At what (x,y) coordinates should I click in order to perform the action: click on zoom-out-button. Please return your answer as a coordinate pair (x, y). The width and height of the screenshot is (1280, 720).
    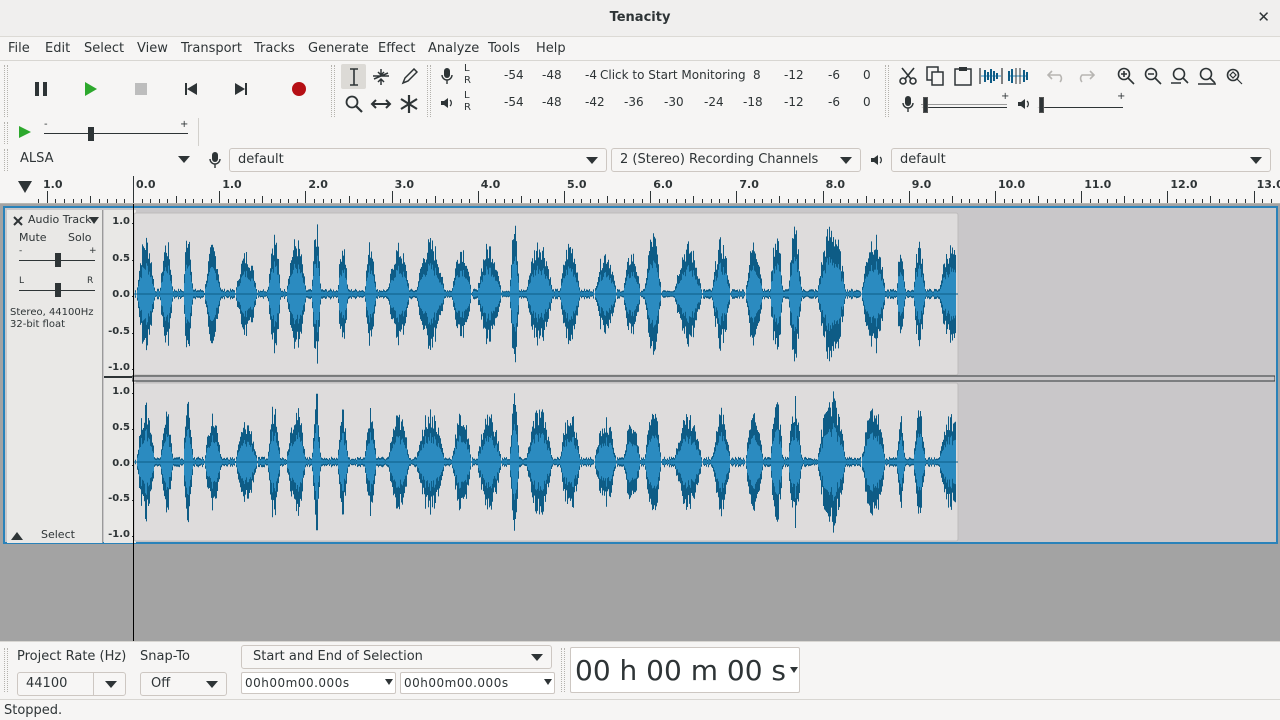
    Looking at the image, I should click on (1153, 76).